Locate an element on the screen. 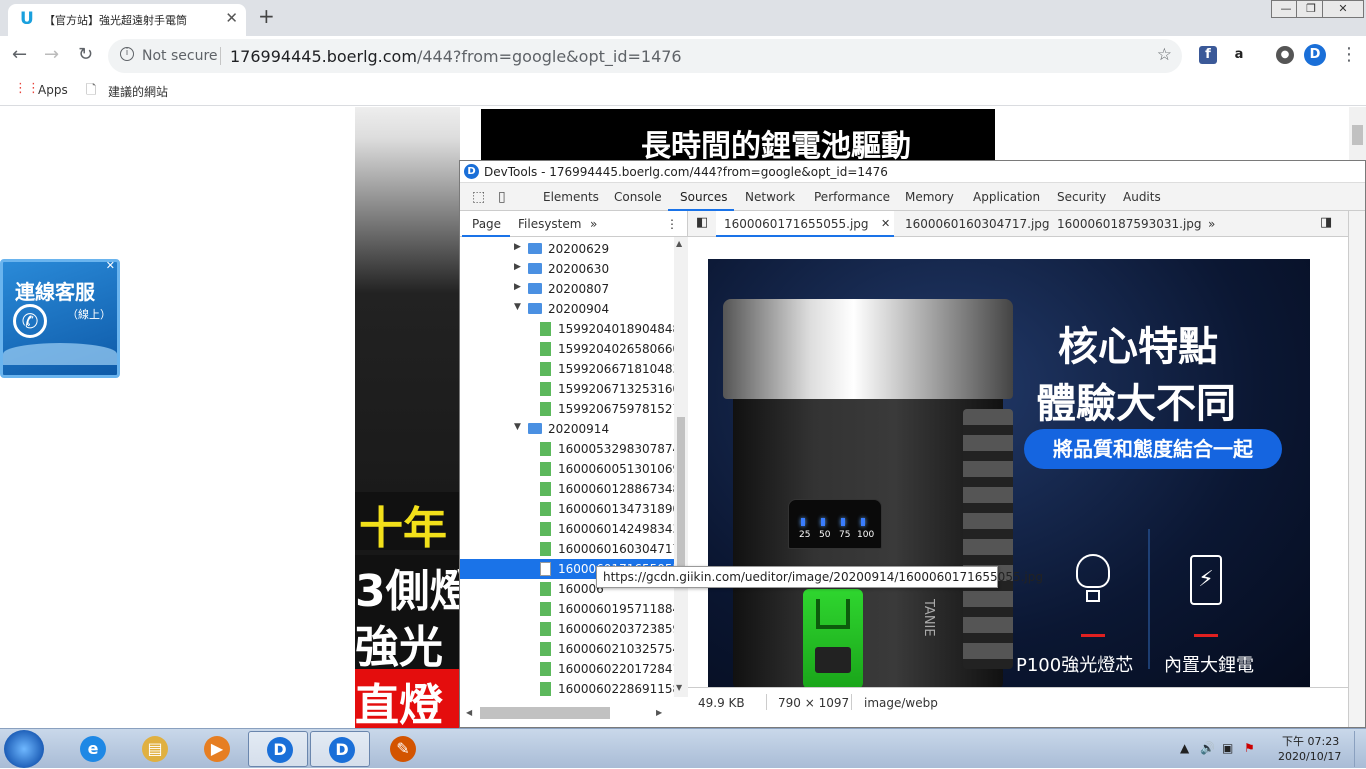  tray-expand-icon: ▲ is located at coordinates (1184, 748).